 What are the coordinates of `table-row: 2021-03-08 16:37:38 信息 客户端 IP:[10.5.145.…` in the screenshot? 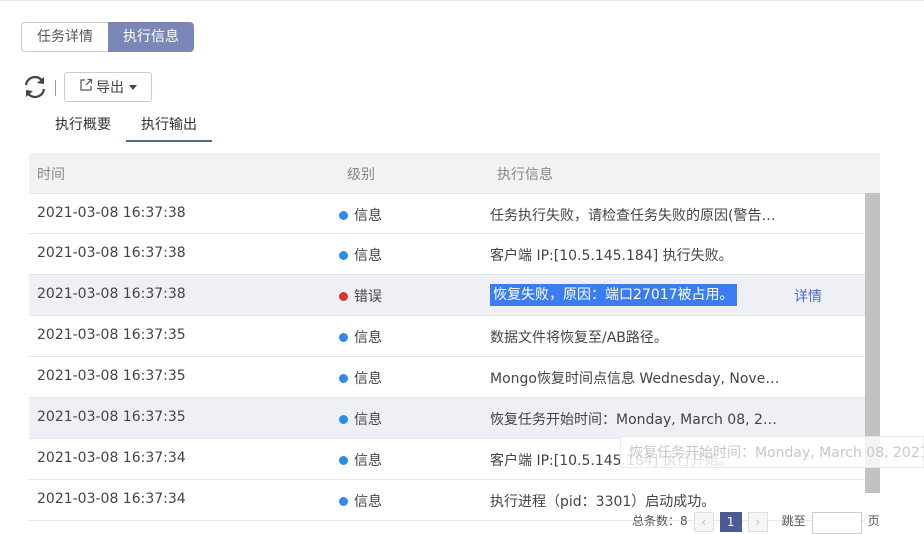 It's located at (447, 254).